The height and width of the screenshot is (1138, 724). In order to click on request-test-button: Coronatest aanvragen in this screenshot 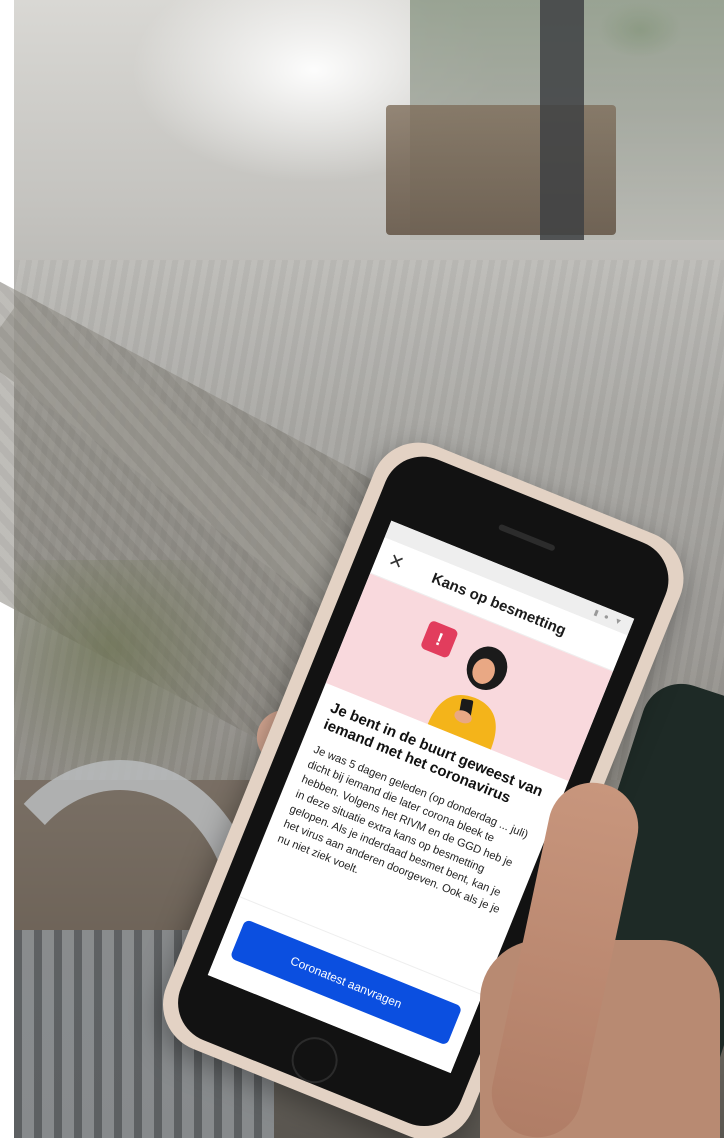, I will do `click(346, 982)`.